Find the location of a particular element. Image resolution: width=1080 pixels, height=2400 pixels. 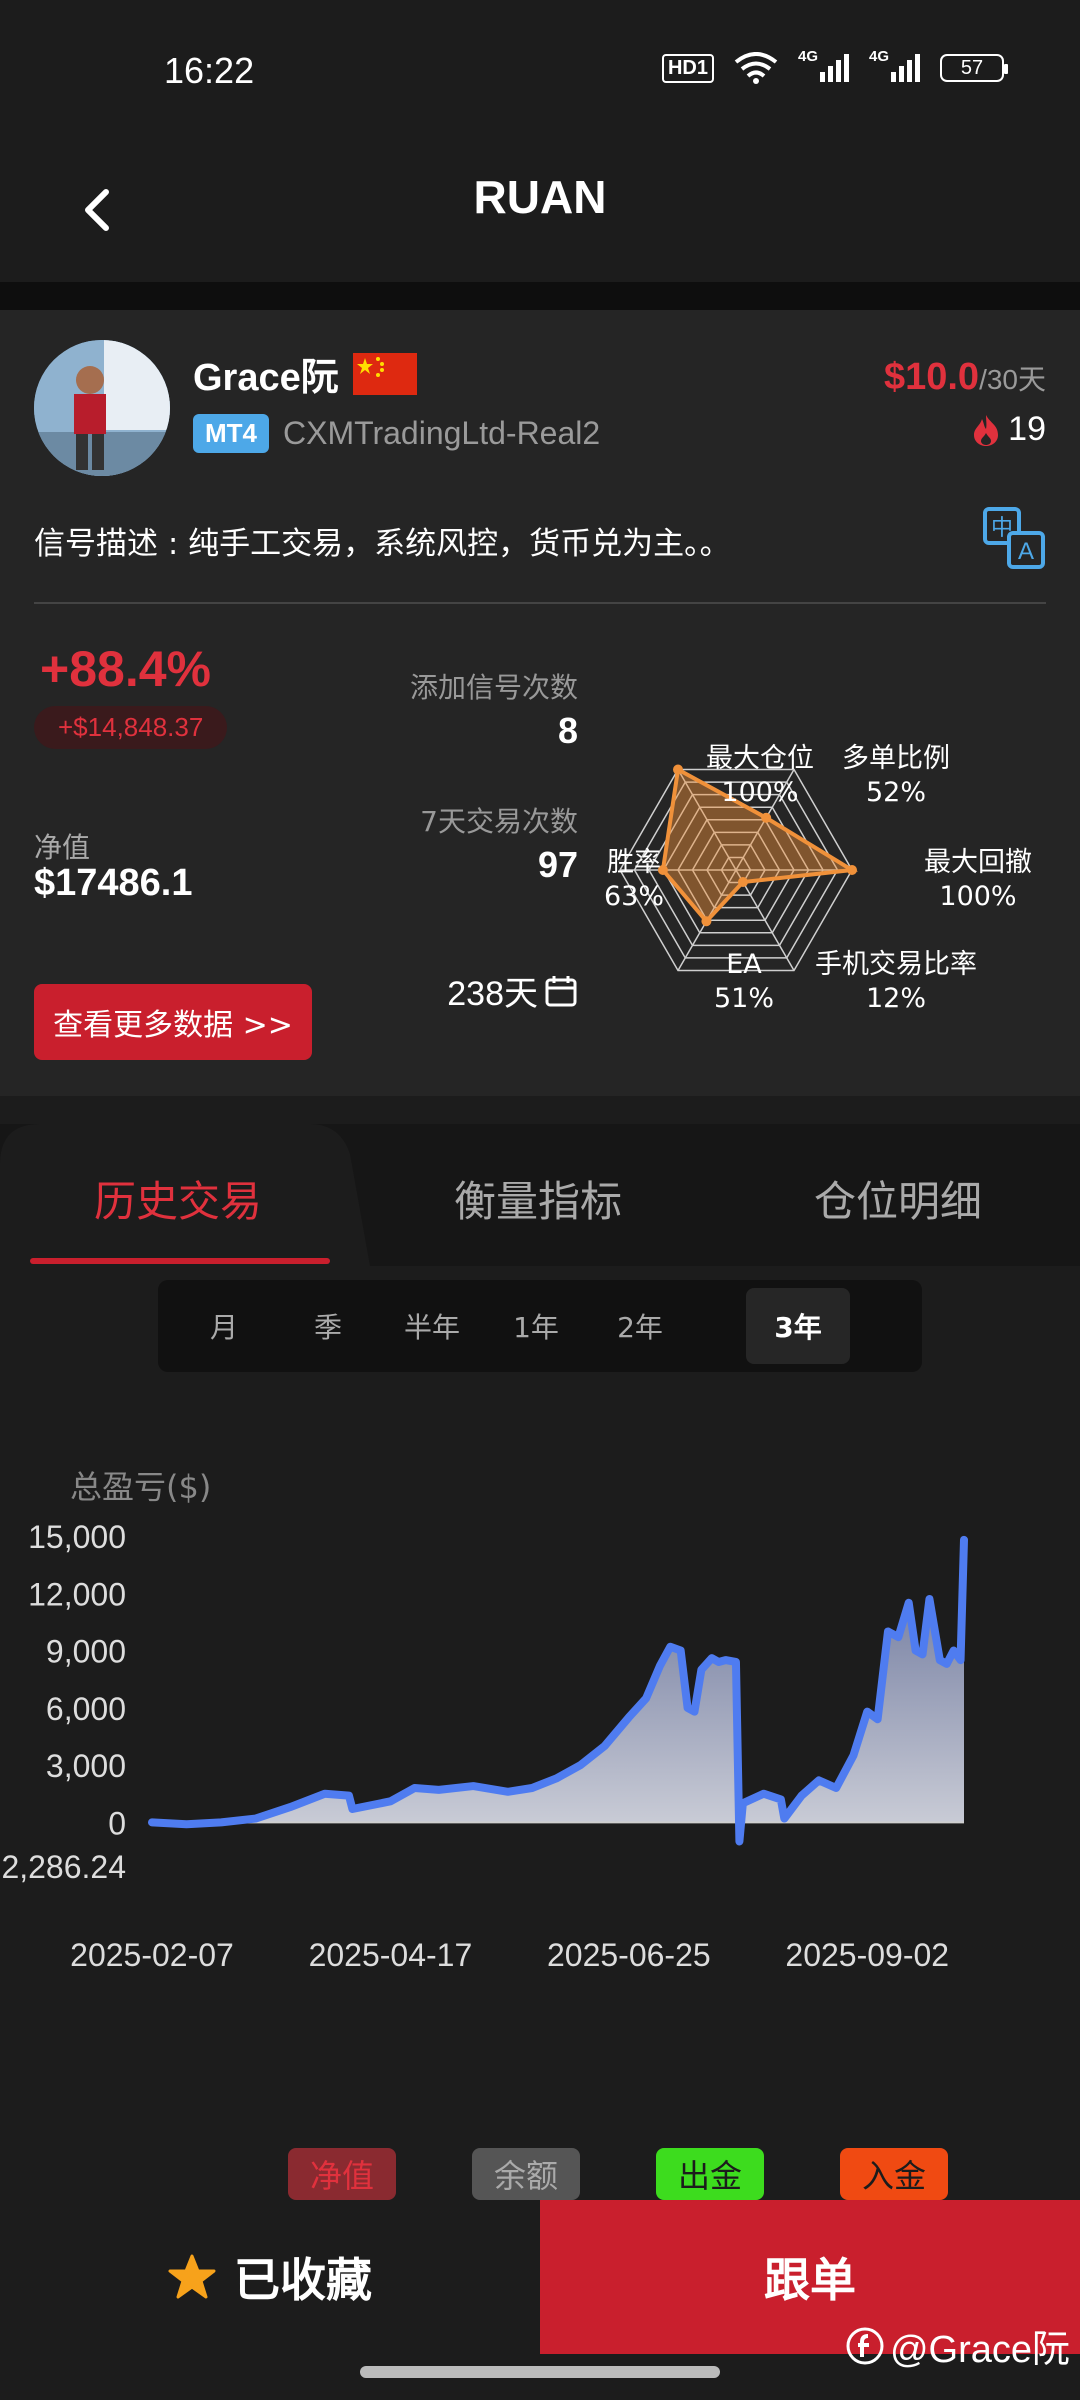

translate-button: 中 A is located at coordinates (1014, 538).